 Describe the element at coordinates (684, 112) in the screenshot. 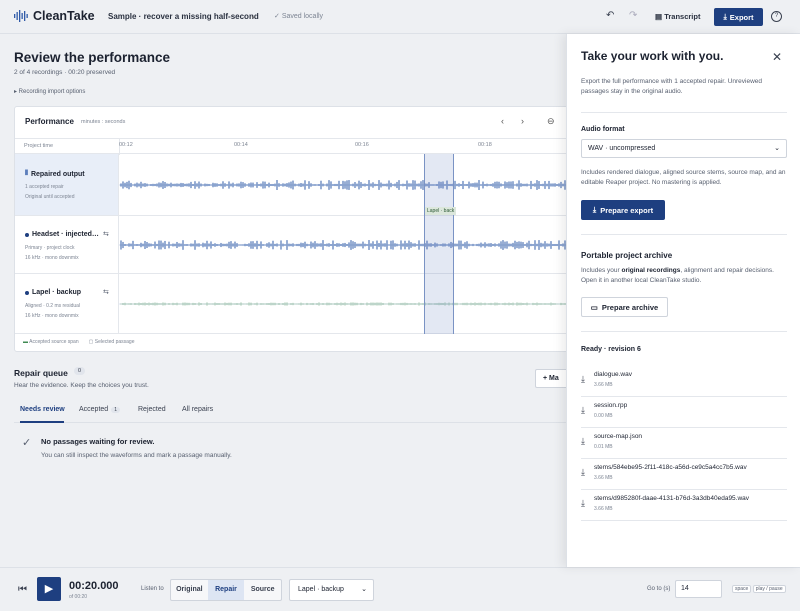

I see `divider` at that location.